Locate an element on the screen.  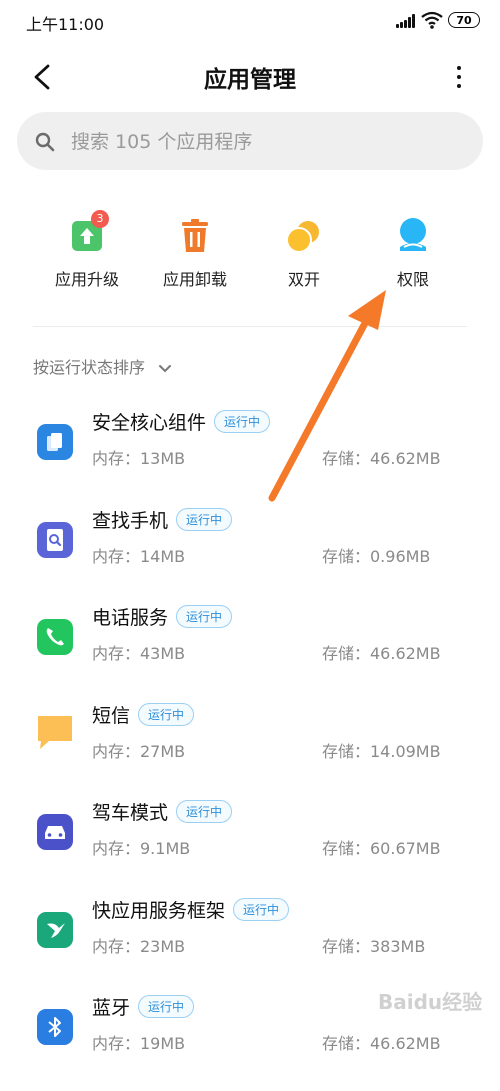
quick-actions: 3 应用升级 应用卸载 双开 权限 is located at coordinates (250, 257).